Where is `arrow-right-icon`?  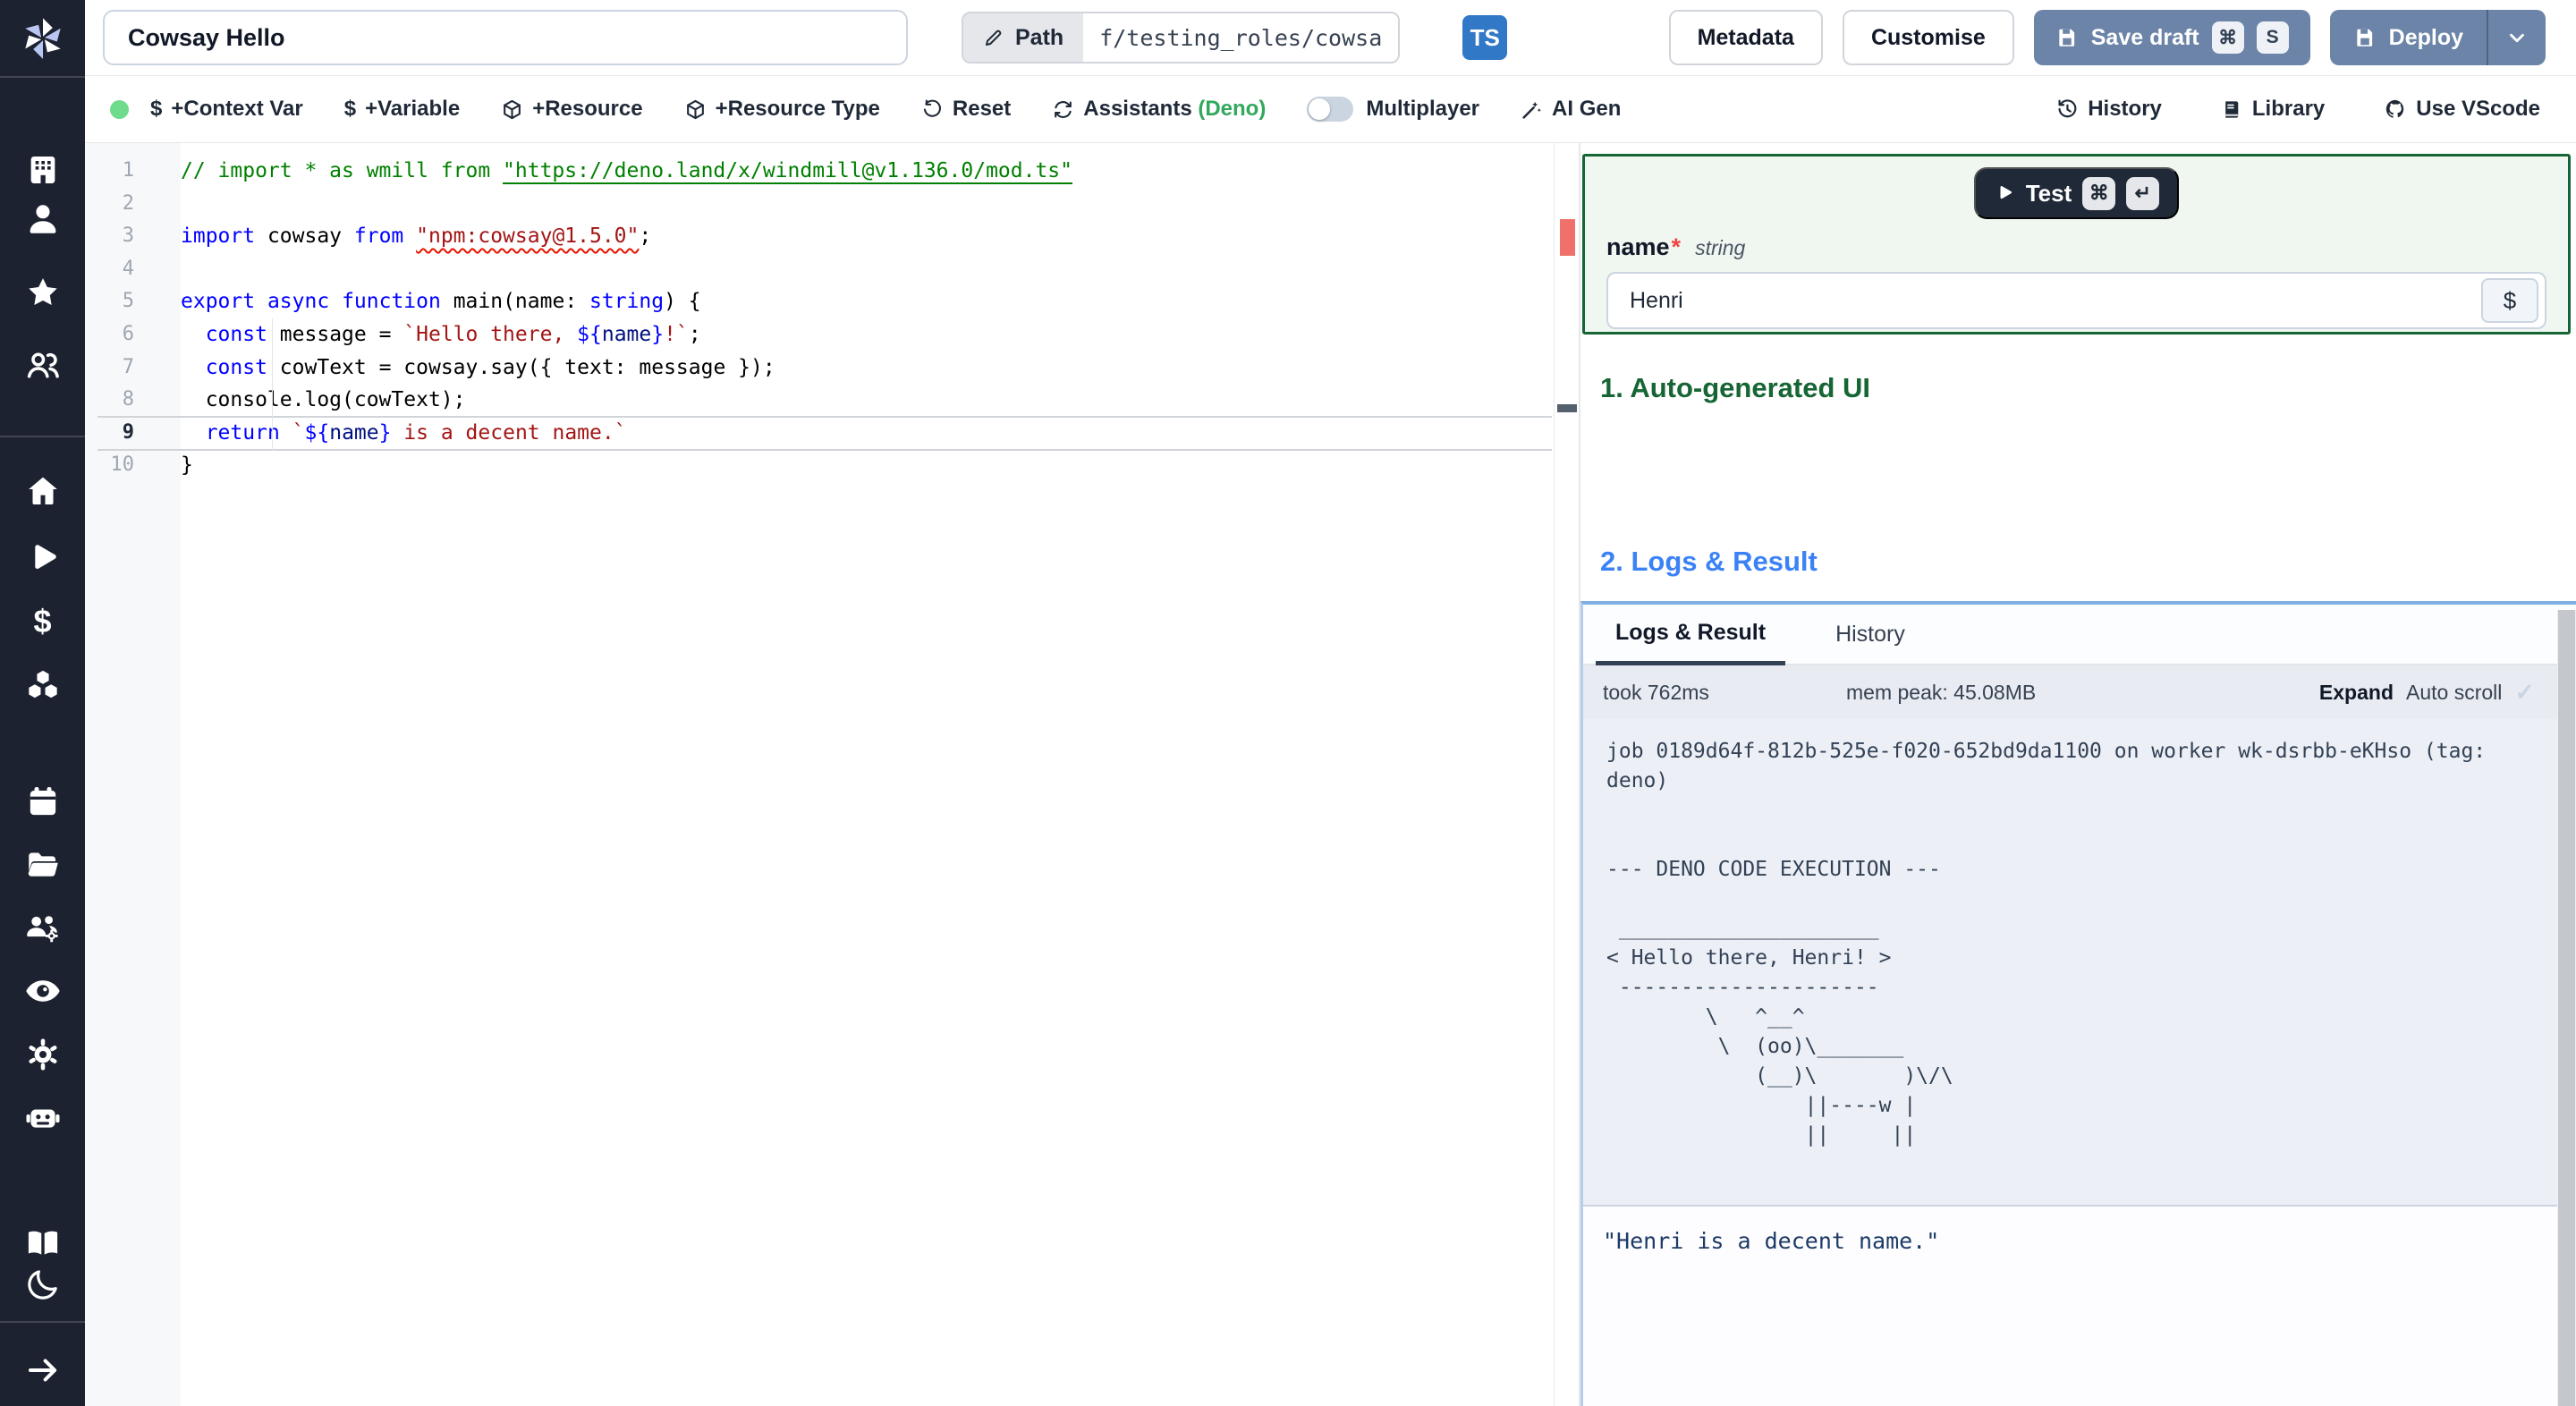 arrow-right-icon is located at coordinates (42, 1370).